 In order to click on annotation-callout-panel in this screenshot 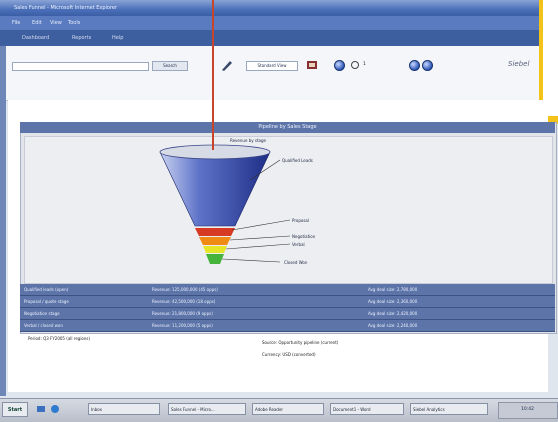, I will do `click(550, 58)`.